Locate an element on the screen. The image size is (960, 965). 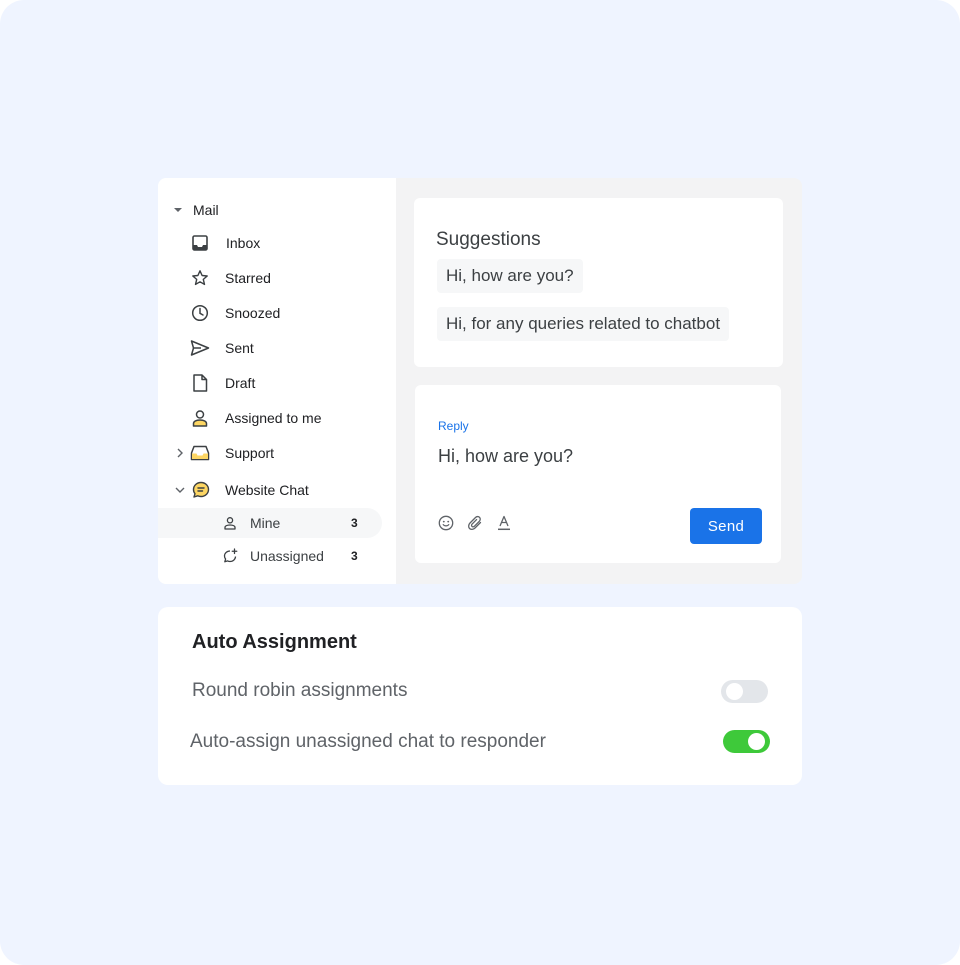
suggestion-chip: Hi, for any queries related to chatbot is located at coordinates (583, 324).